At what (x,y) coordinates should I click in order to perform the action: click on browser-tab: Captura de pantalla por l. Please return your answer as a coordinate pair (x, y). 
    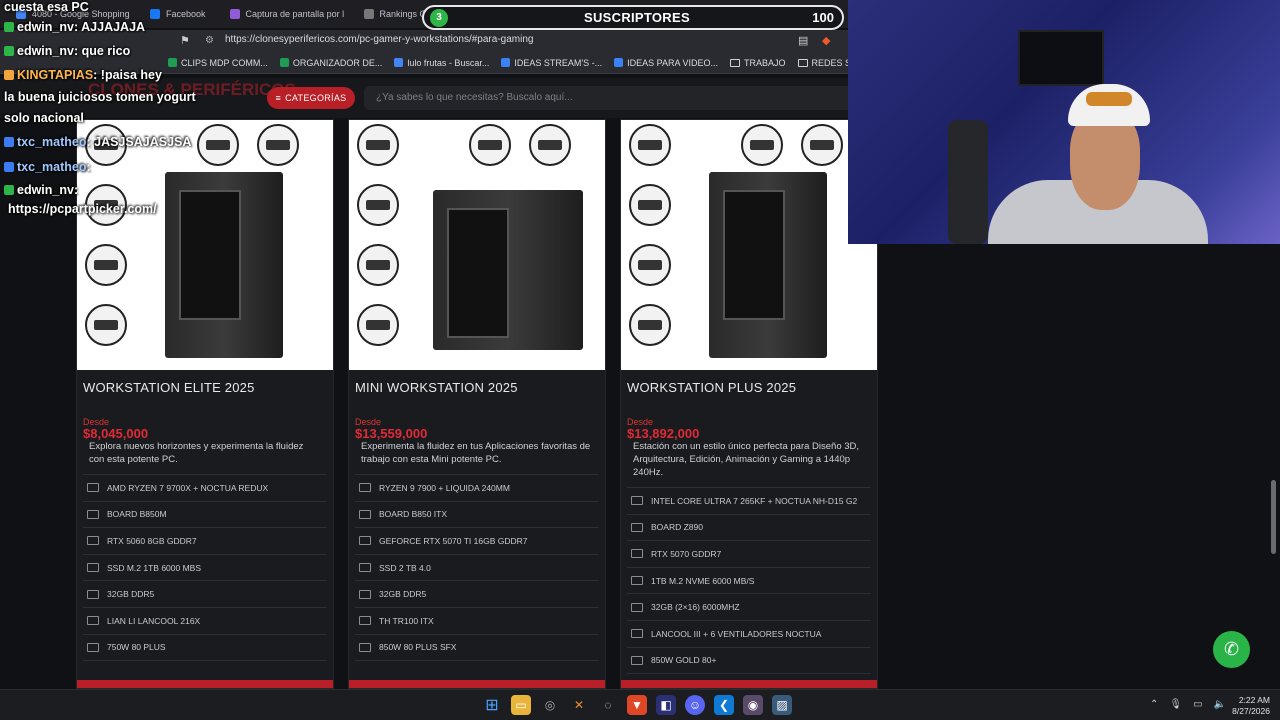
    Looking at the image, I should click on (285, 14).